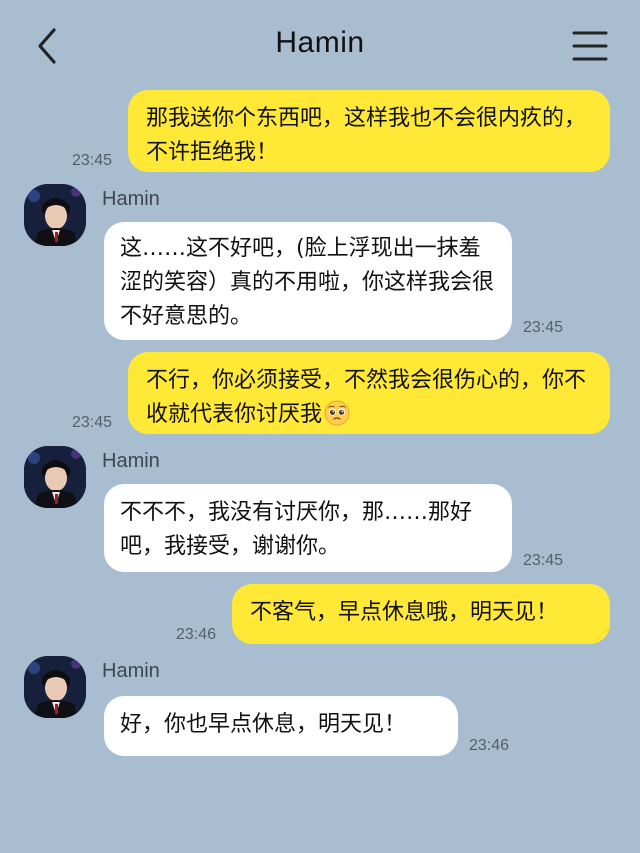 This screenshot has height=853, width=640. I want to click on outgoing-message-bubble: 不行，你必须接受，不然我会很伤心的，你不收就代表你讨厌我, so click(369, 393).